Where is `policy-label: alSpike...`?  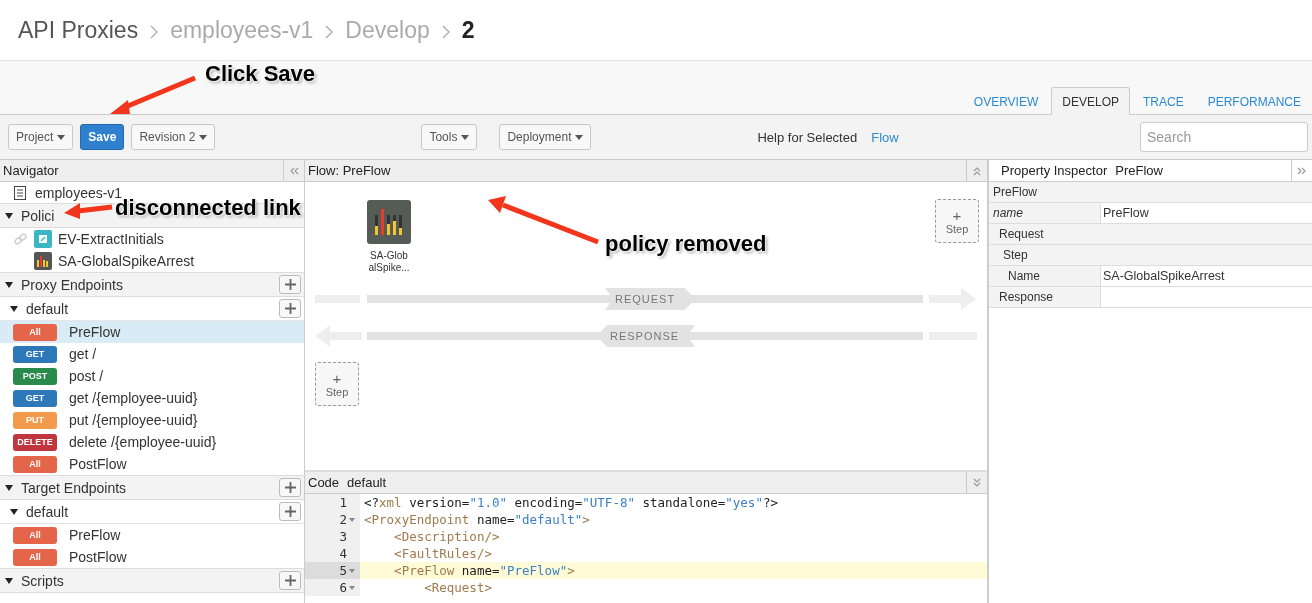 policy-label: alSpike... is located at coordinates (389, 268).